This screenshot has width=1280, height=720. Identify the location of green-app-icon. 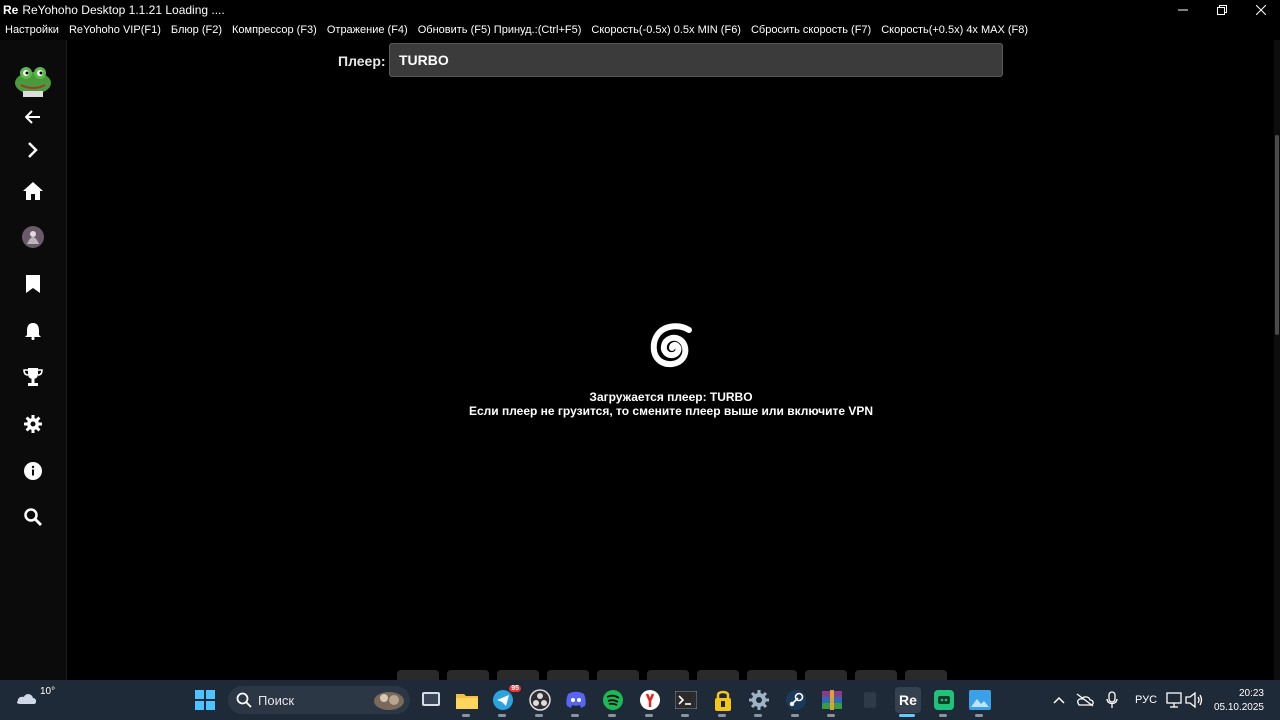
(613, 700).